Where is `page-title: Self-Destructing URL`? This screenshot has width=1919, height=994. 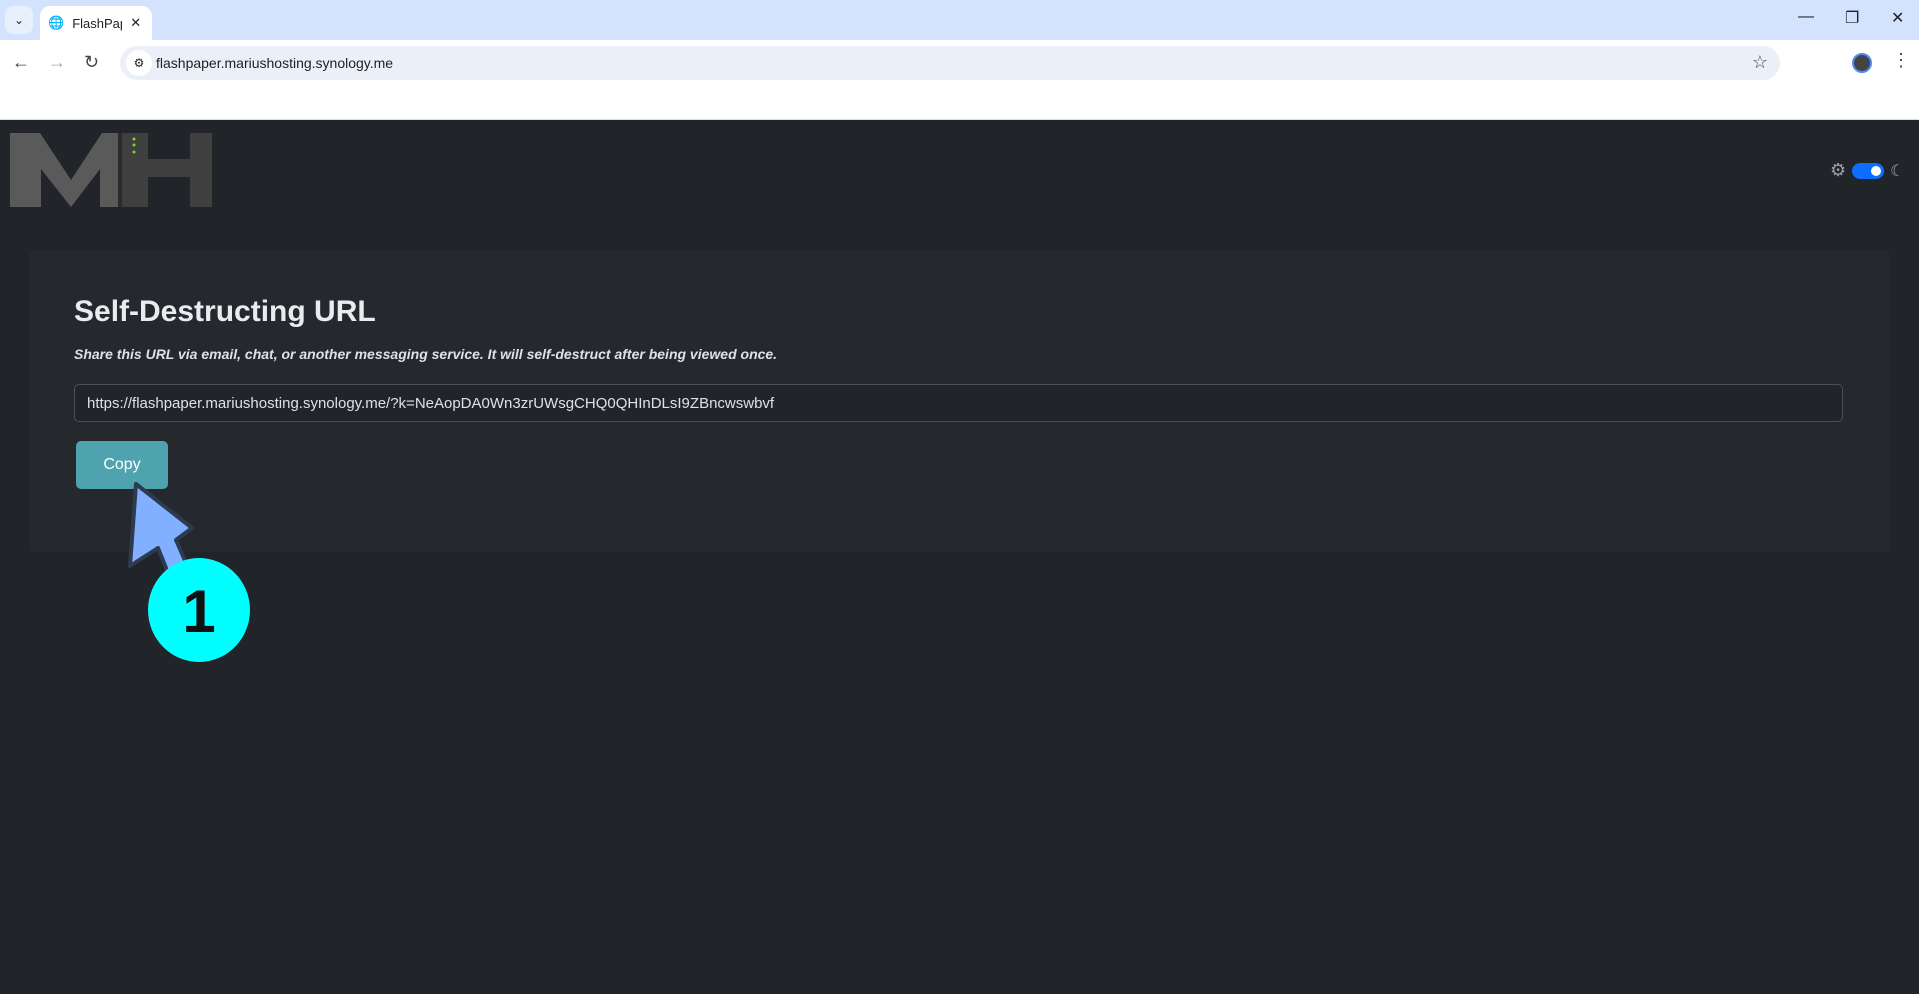 page-title: Self-Destructing URL is located at coordinates (225, 311).